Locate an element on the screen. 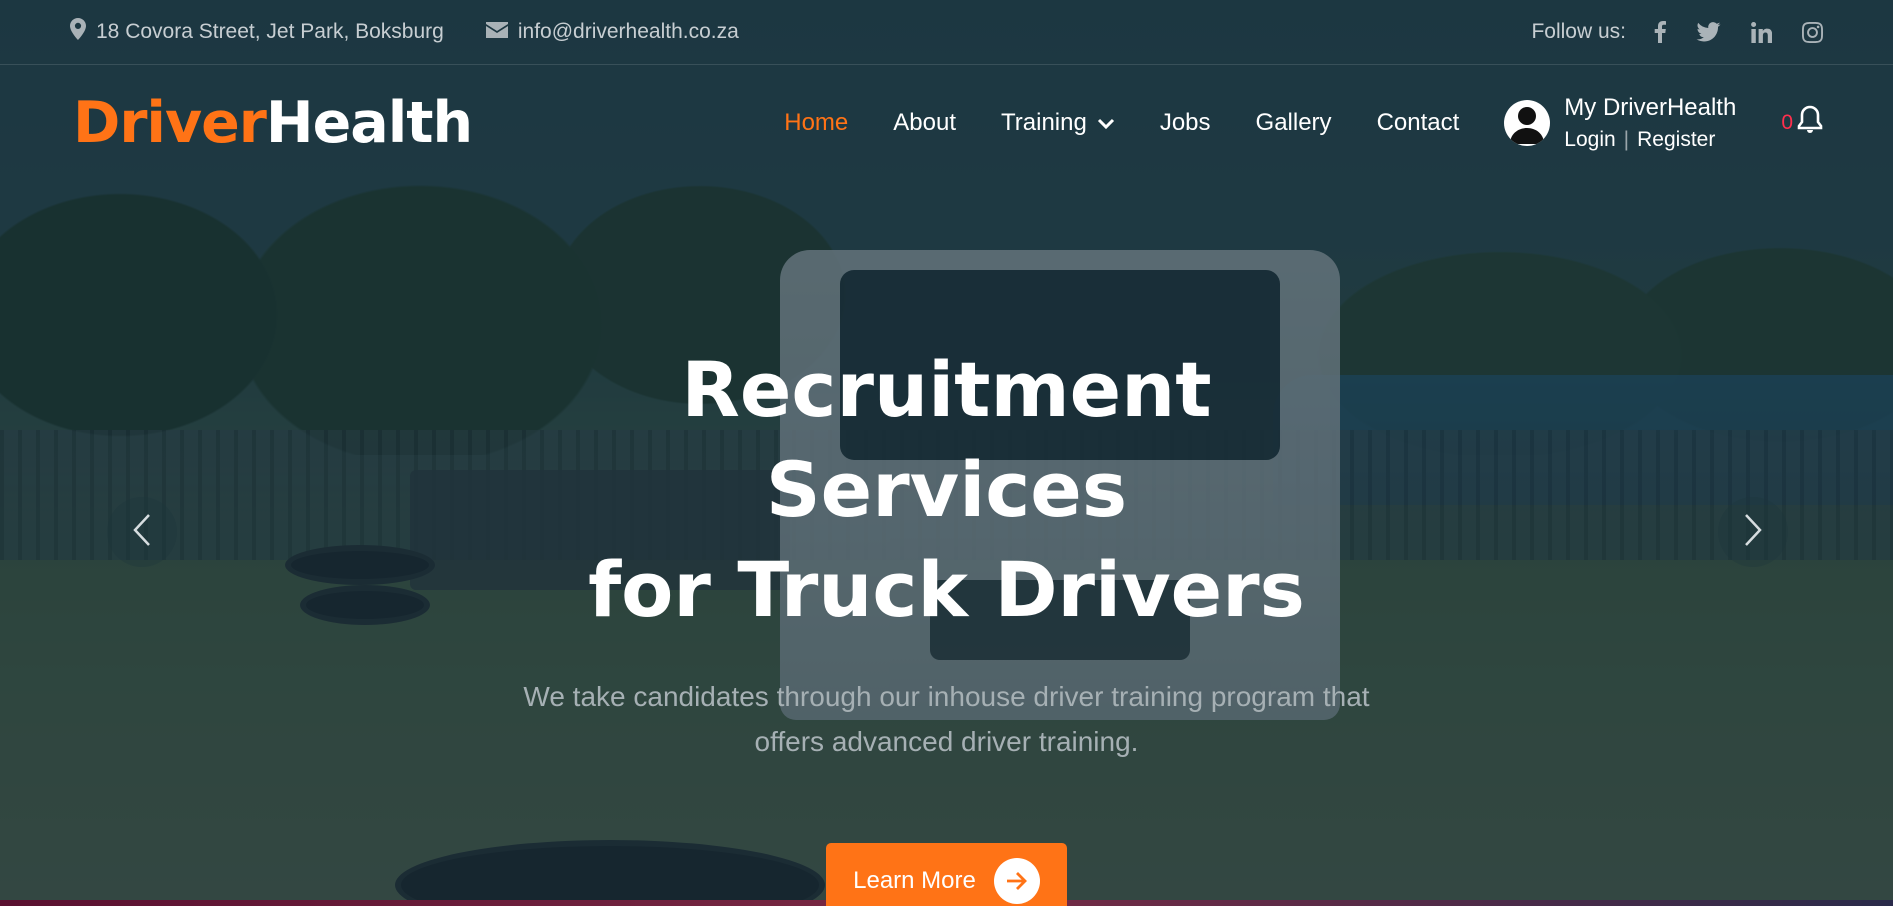  account-links: Login | Register is located at coordinates (1650, 140).